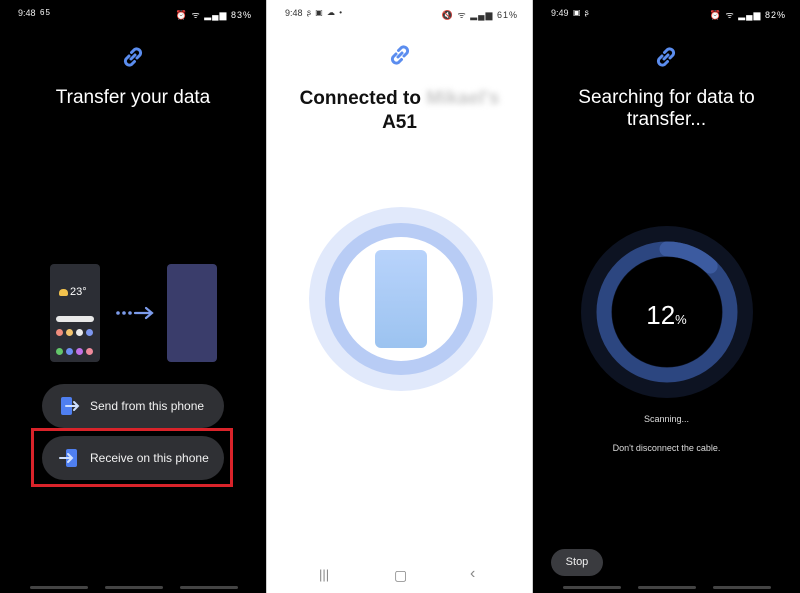  I want to click on progress-unit: %, so click(681, 319).